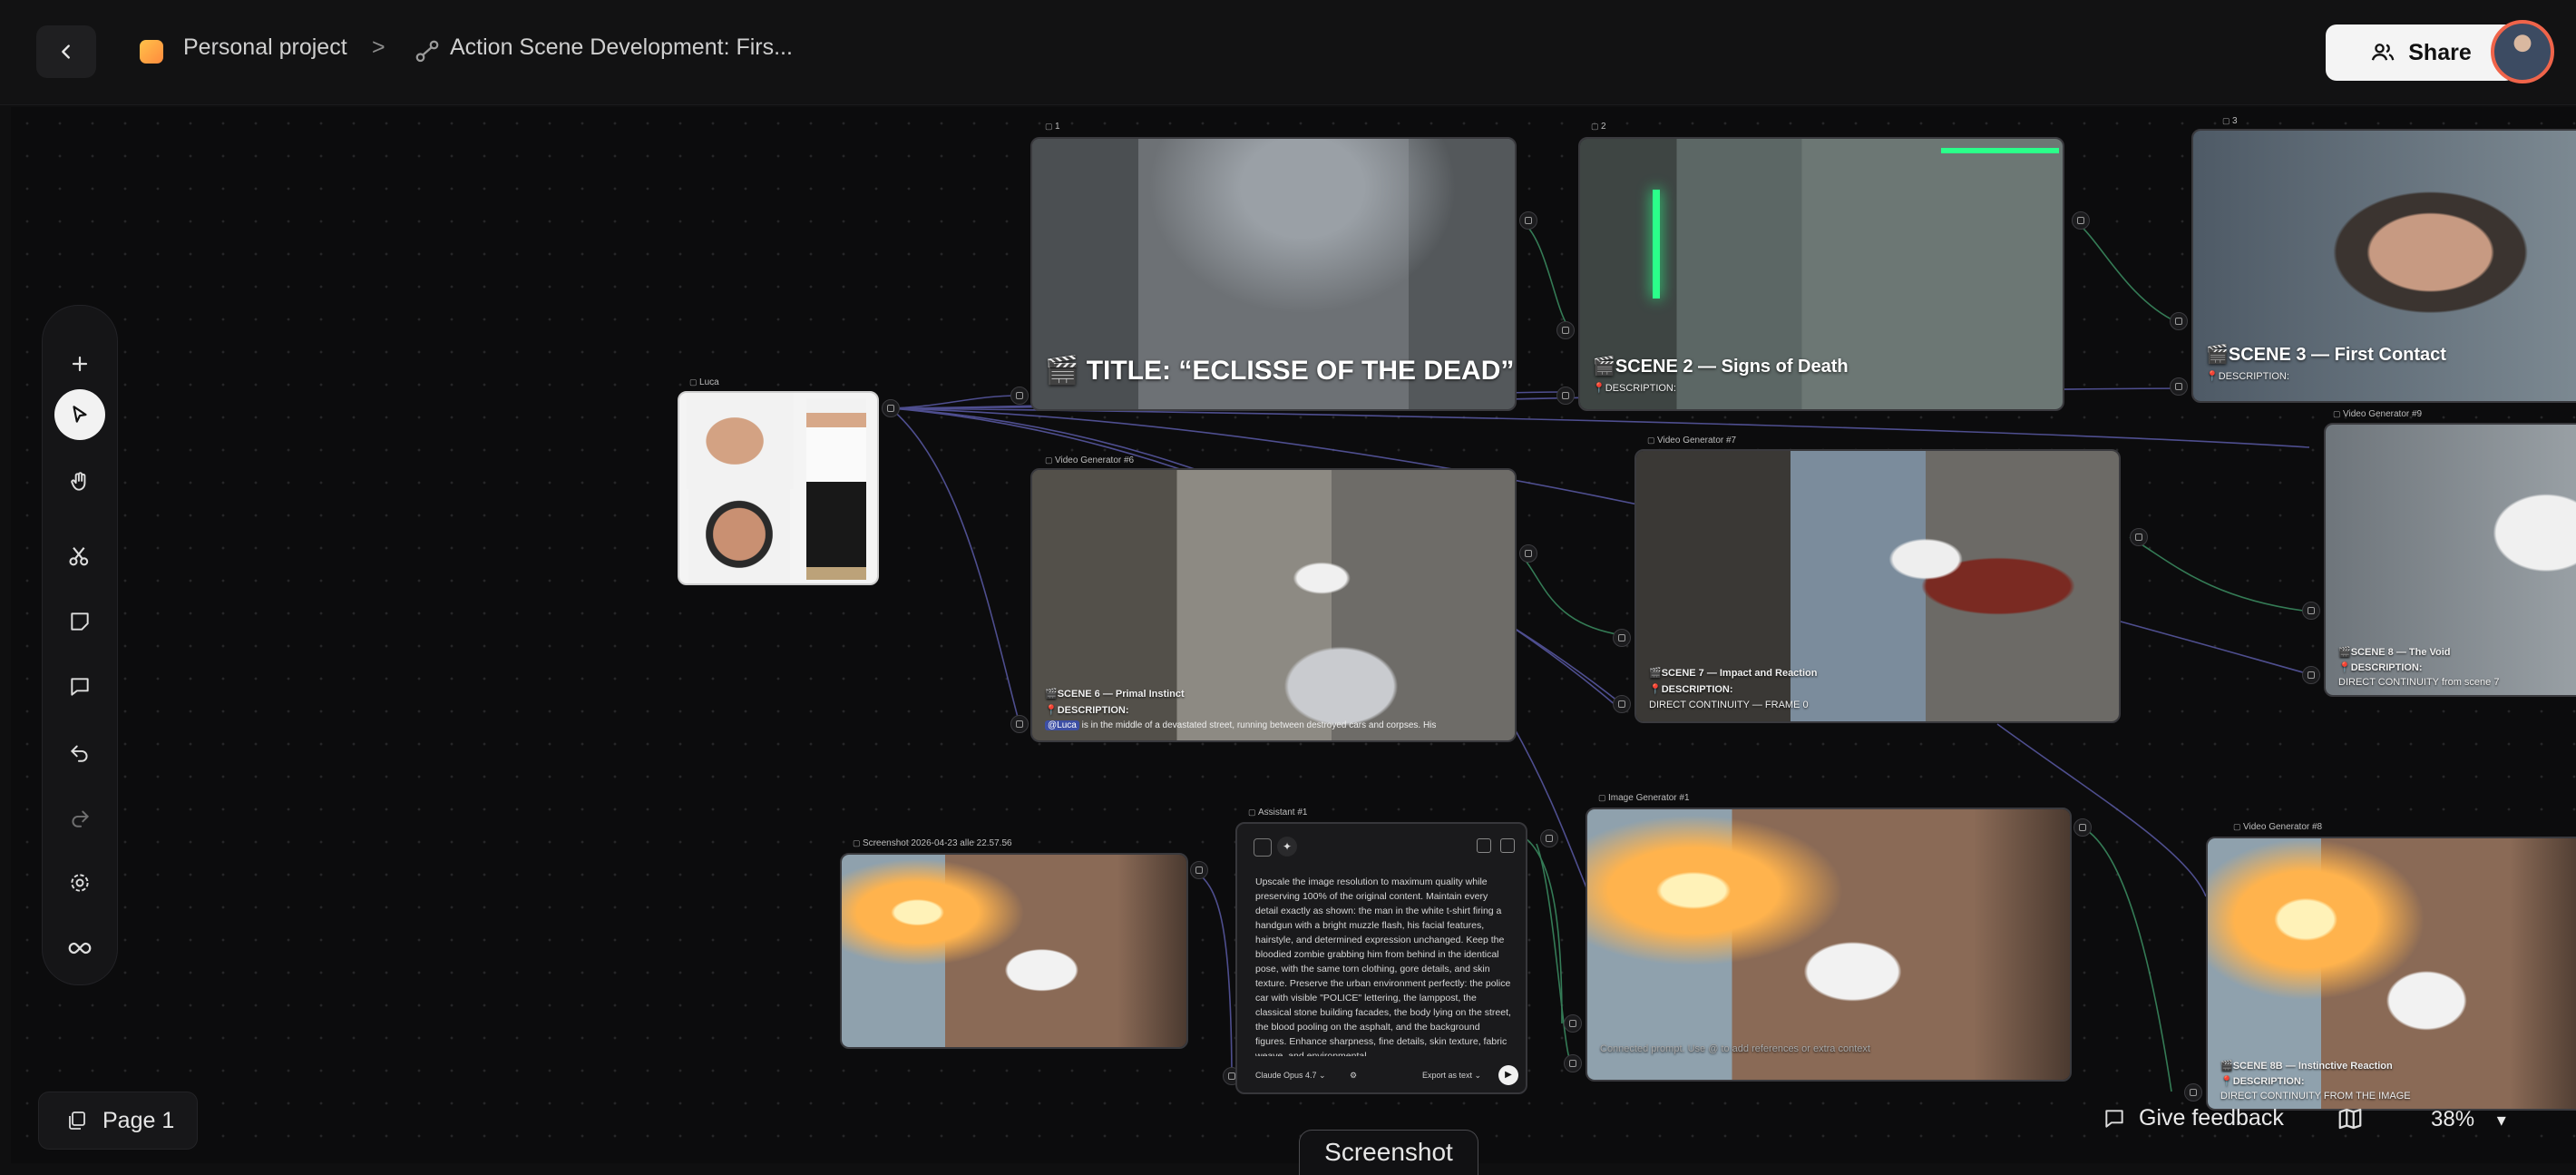  Describe the element at coordinates (1062, 725) in the screenshot. I see `luca-tag: @Luca` at that location.